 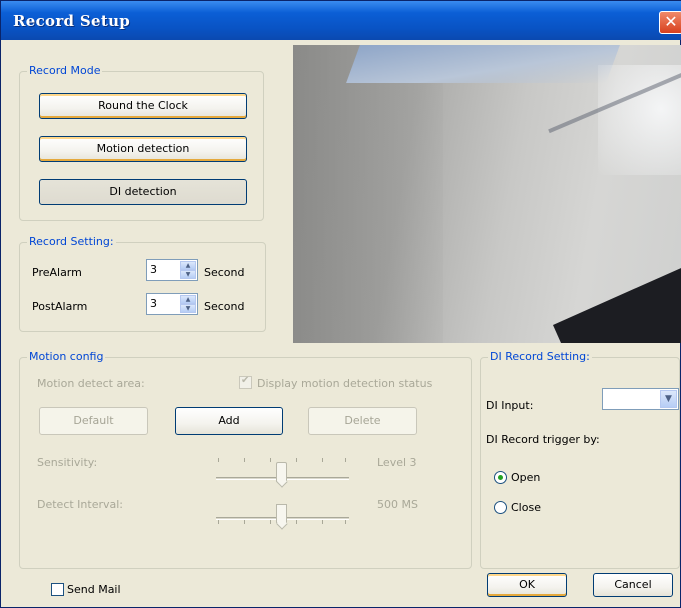 I want to click on di-detection-button: DI detection, so click(x=143, y=192).